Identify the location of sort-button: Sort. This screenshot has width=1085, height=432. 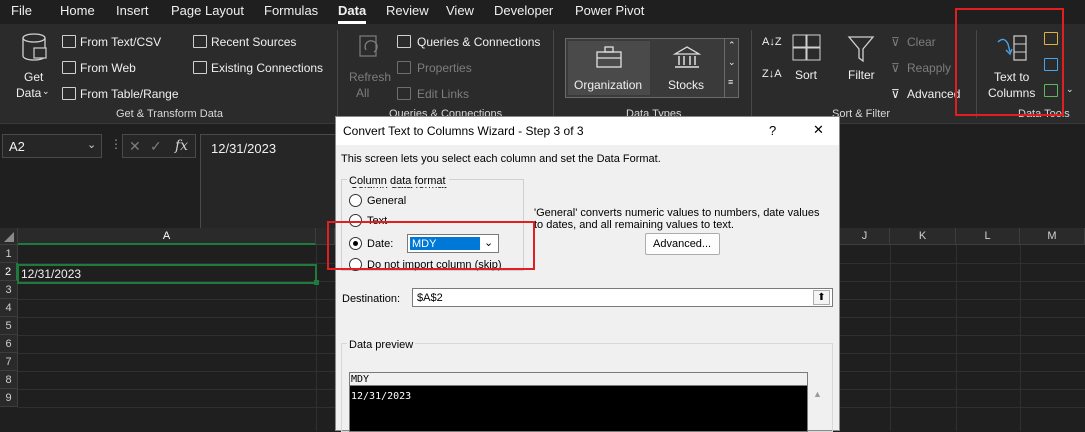
(807, 67).